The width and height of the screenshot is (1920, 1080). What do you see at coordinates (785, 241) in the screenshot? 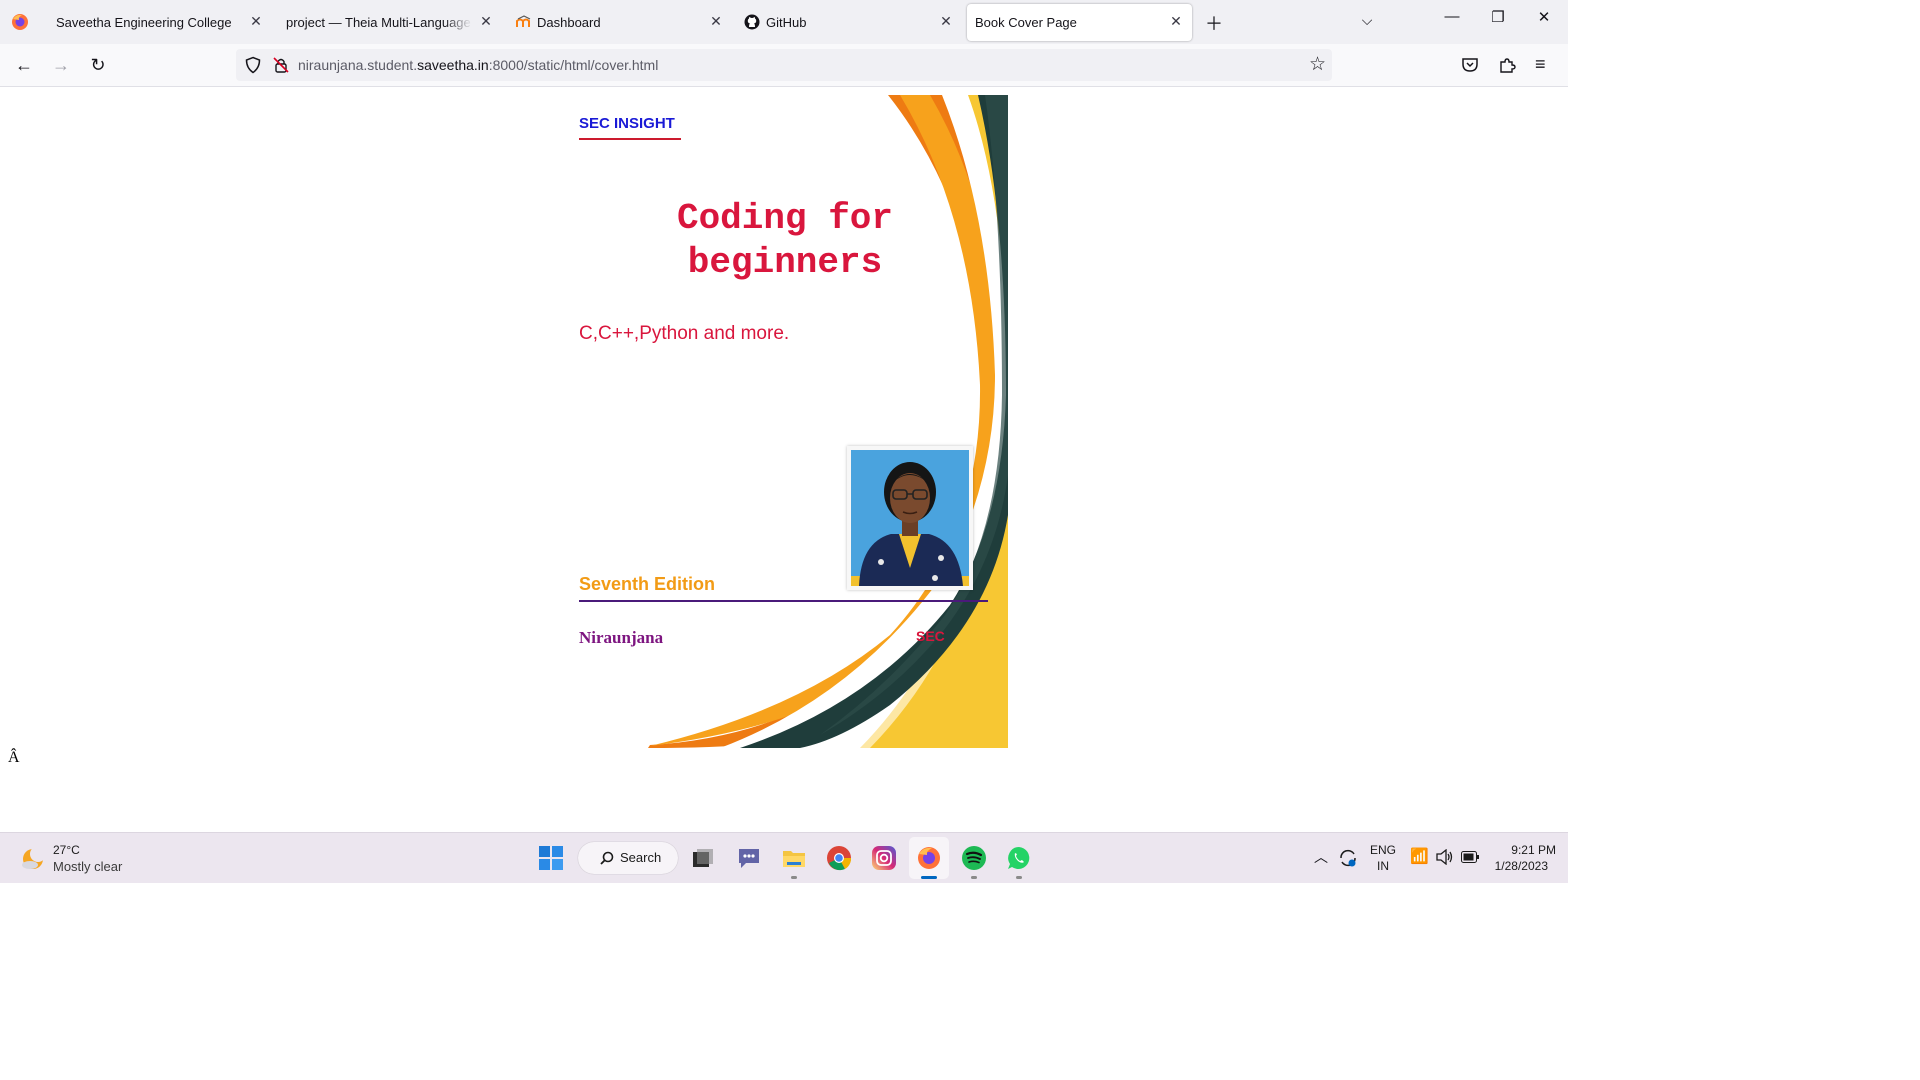
I see `book-title: Coding for beginners` at bounding box center [785, 241].